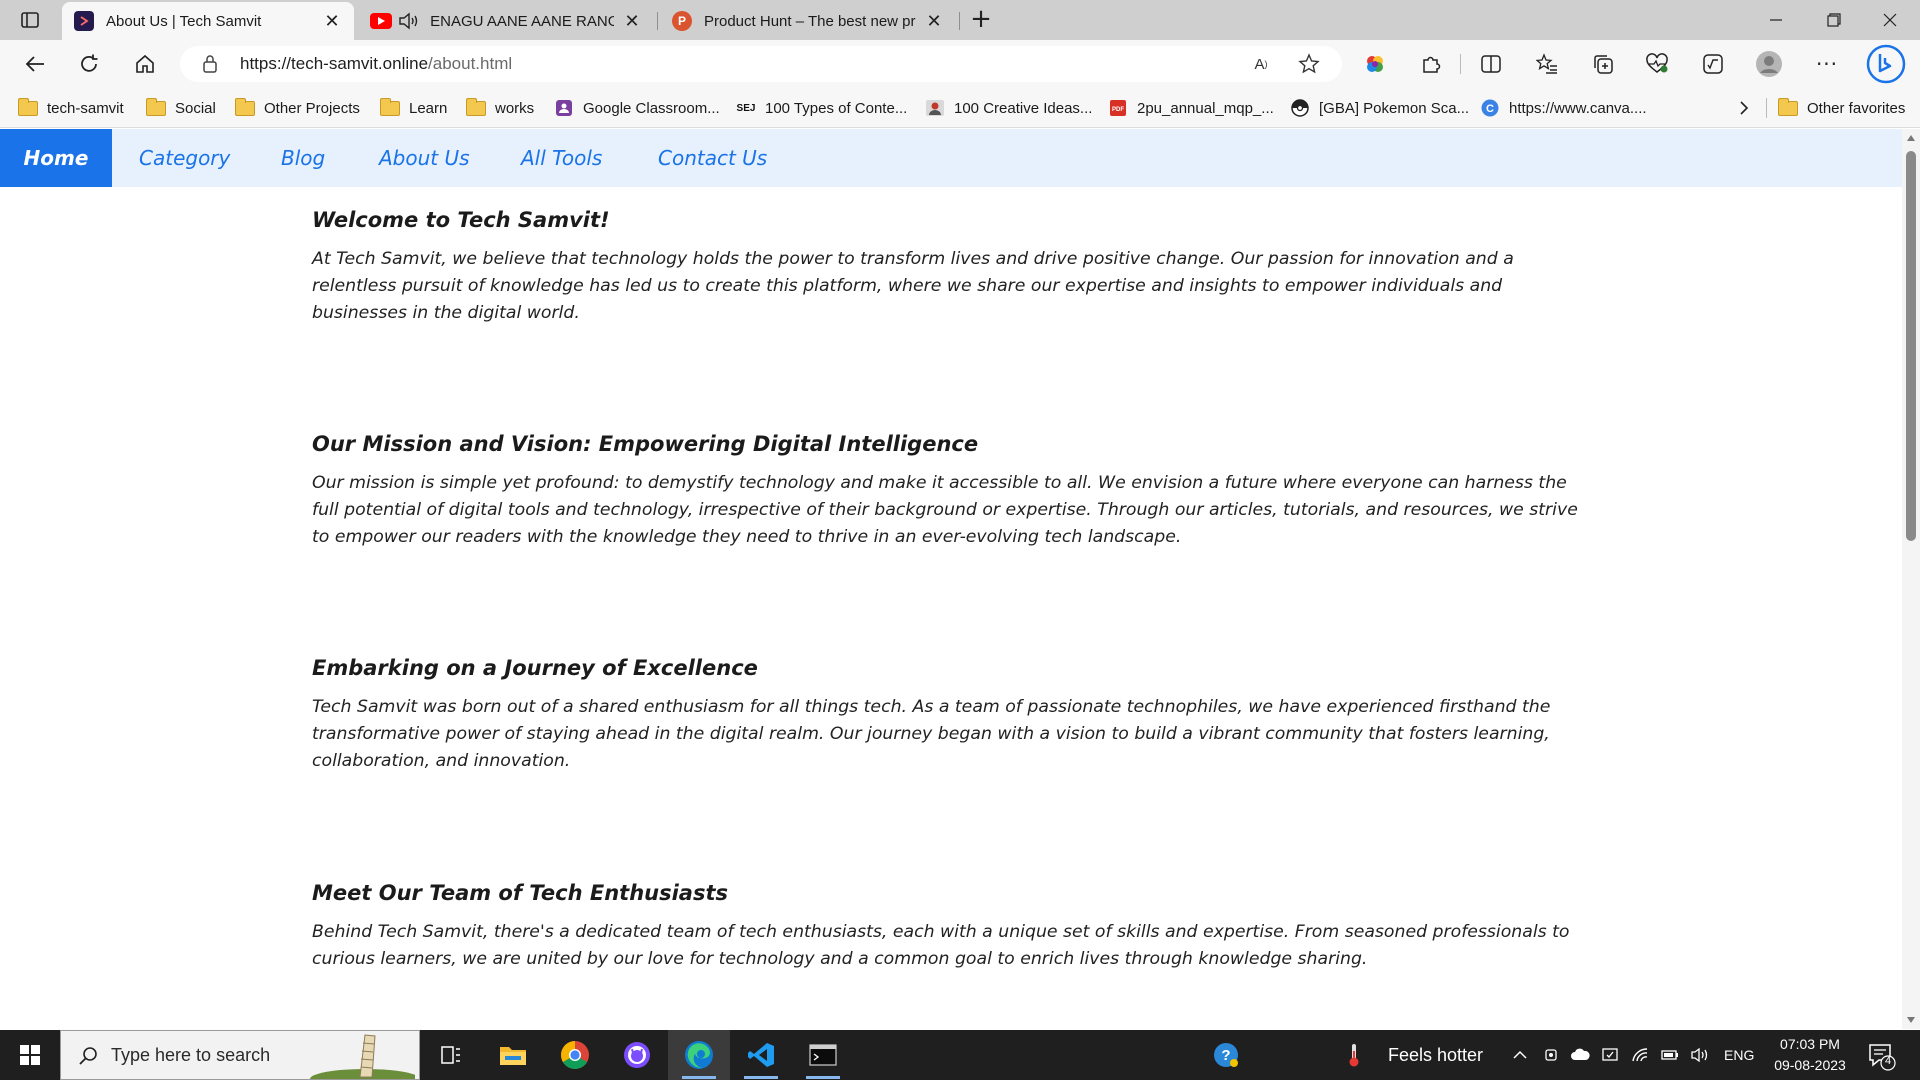 This screenshot has width=1920, height=1080. I want to click on browser-essentials-button, so click(1657, 64).